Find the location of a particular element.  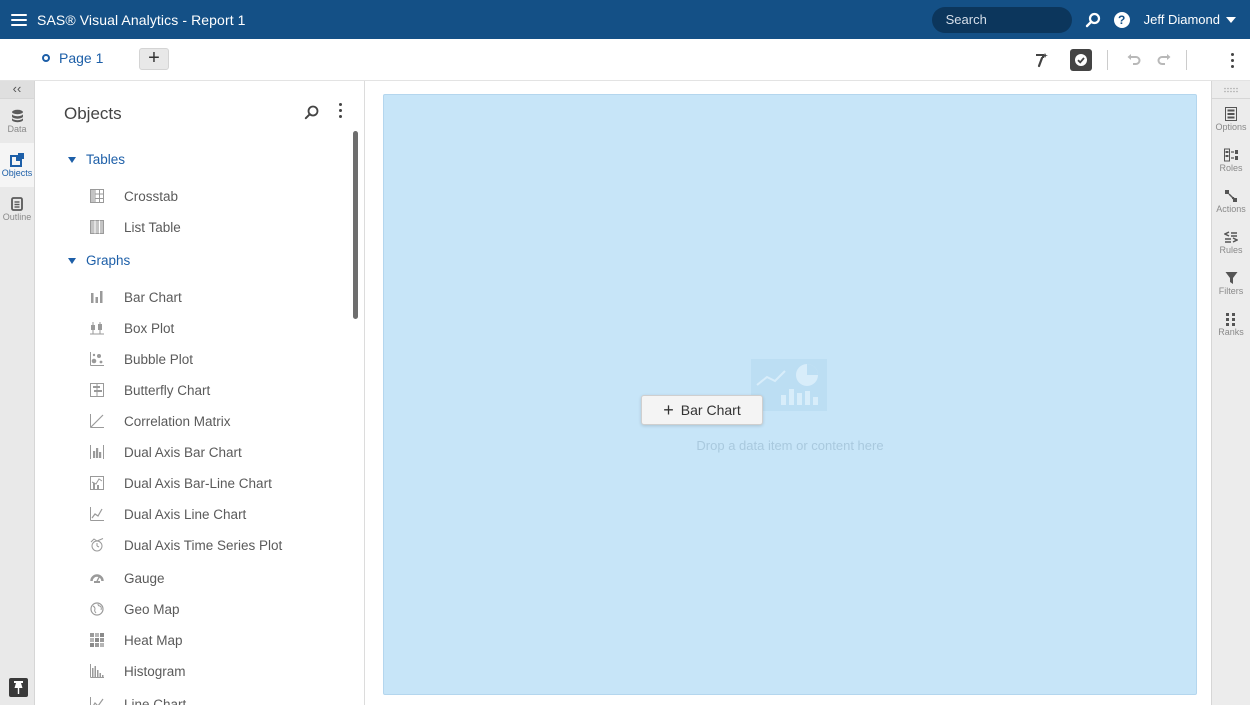

options-icon is located at coordinates (1231, 114).